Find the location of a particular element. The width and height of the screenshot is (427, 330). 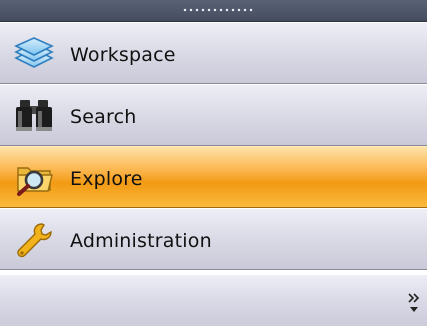

pane-bottom-edge is located at coordinates (213, 328).